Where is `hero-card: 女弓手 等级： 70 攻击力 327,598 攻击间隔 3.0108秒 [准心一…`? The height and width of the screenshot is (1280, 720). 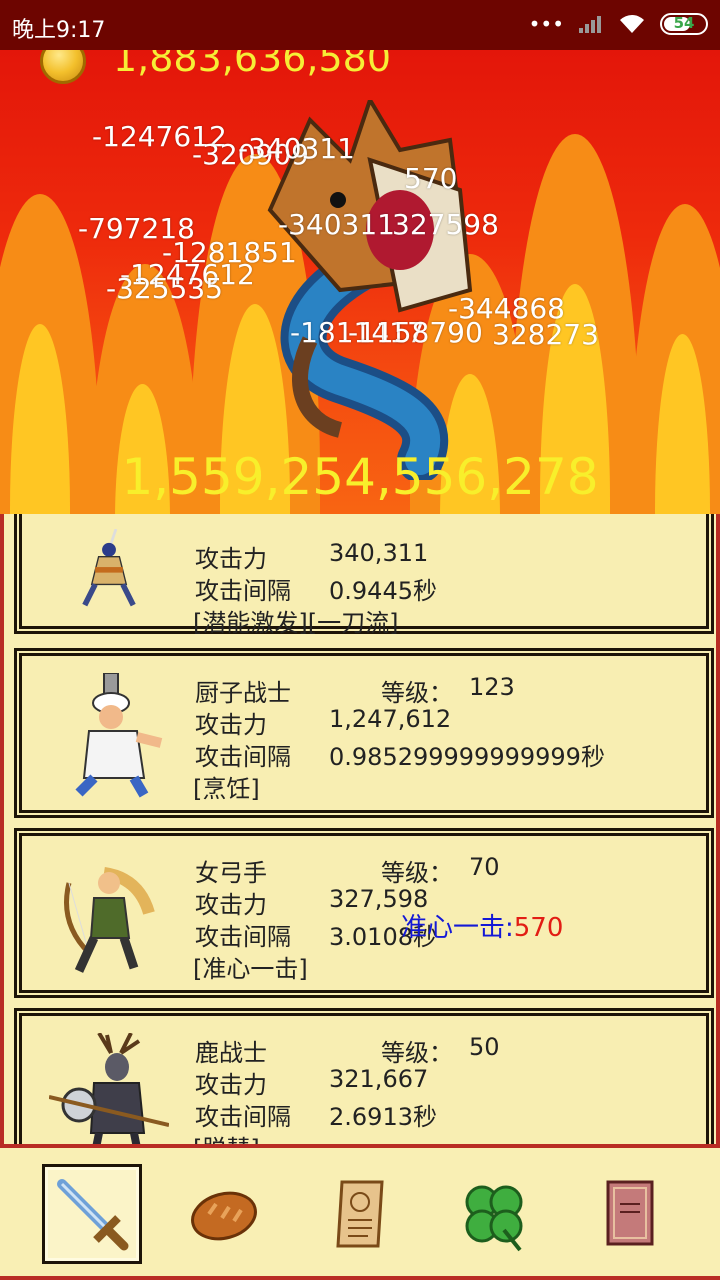
hero-card: 女弓手 等级： 70 攻击力 327,598 攻击间隔 3.0108秒 [准心一… is located at coordinates (364, 913).